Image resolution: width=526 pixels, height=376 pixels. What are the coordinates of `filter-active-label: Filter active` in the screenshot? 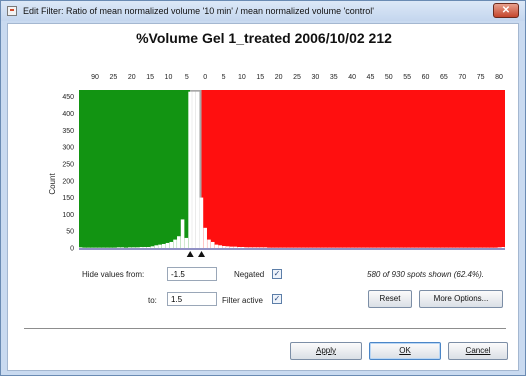 It's located at (242, 300).